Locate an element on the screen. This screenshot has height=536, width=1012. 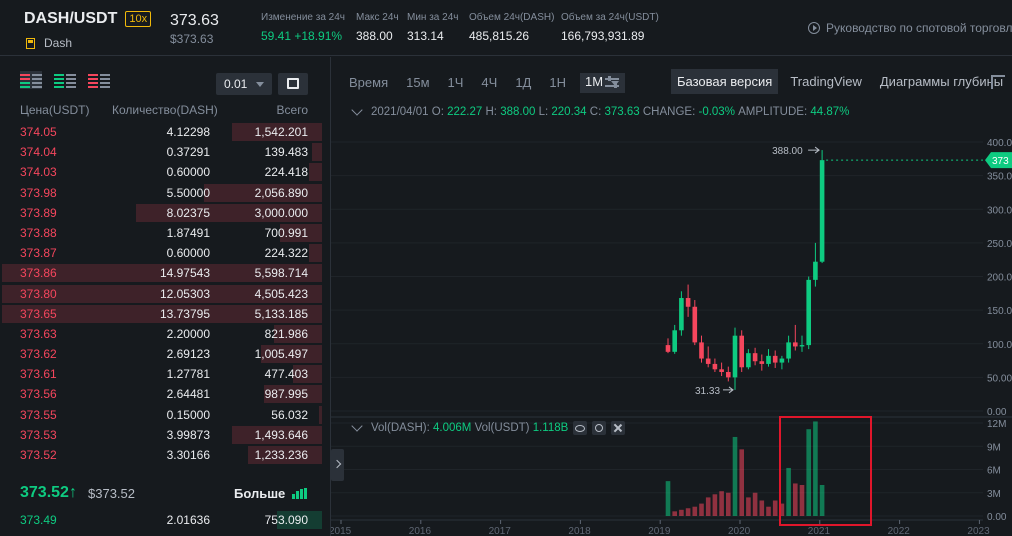
chart-settings-icon is located at coordinates (612, 82).